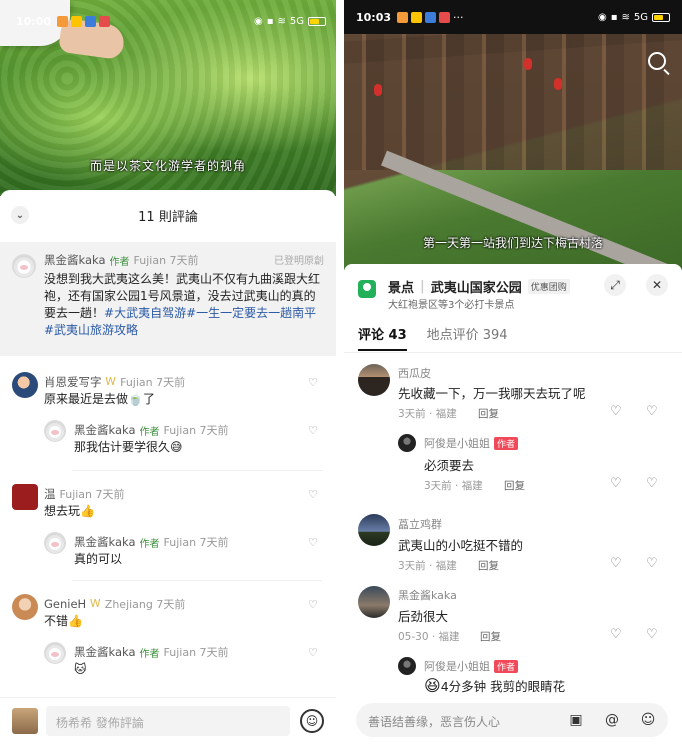  I want to click on reply-text: 🐱, so click(80, 669).